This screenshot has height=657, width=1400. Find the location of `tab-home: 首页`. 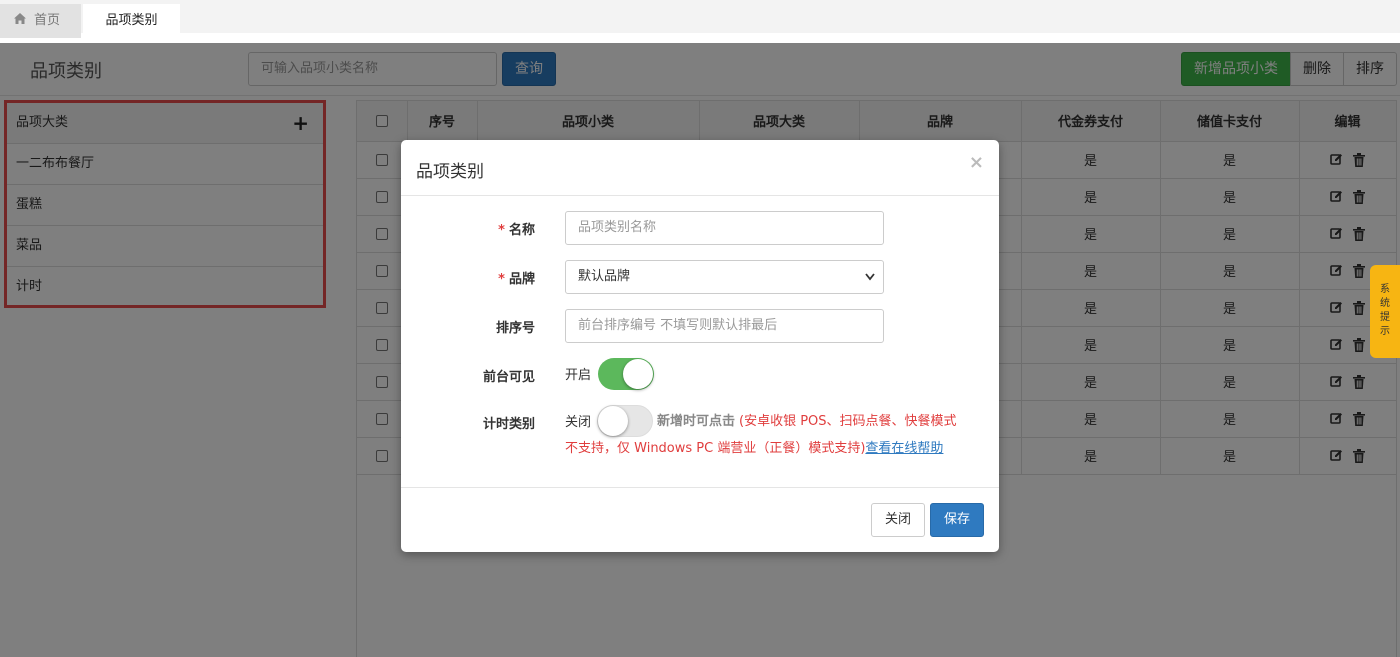

tab-home: 首页 is located at coordinates (40, 21).